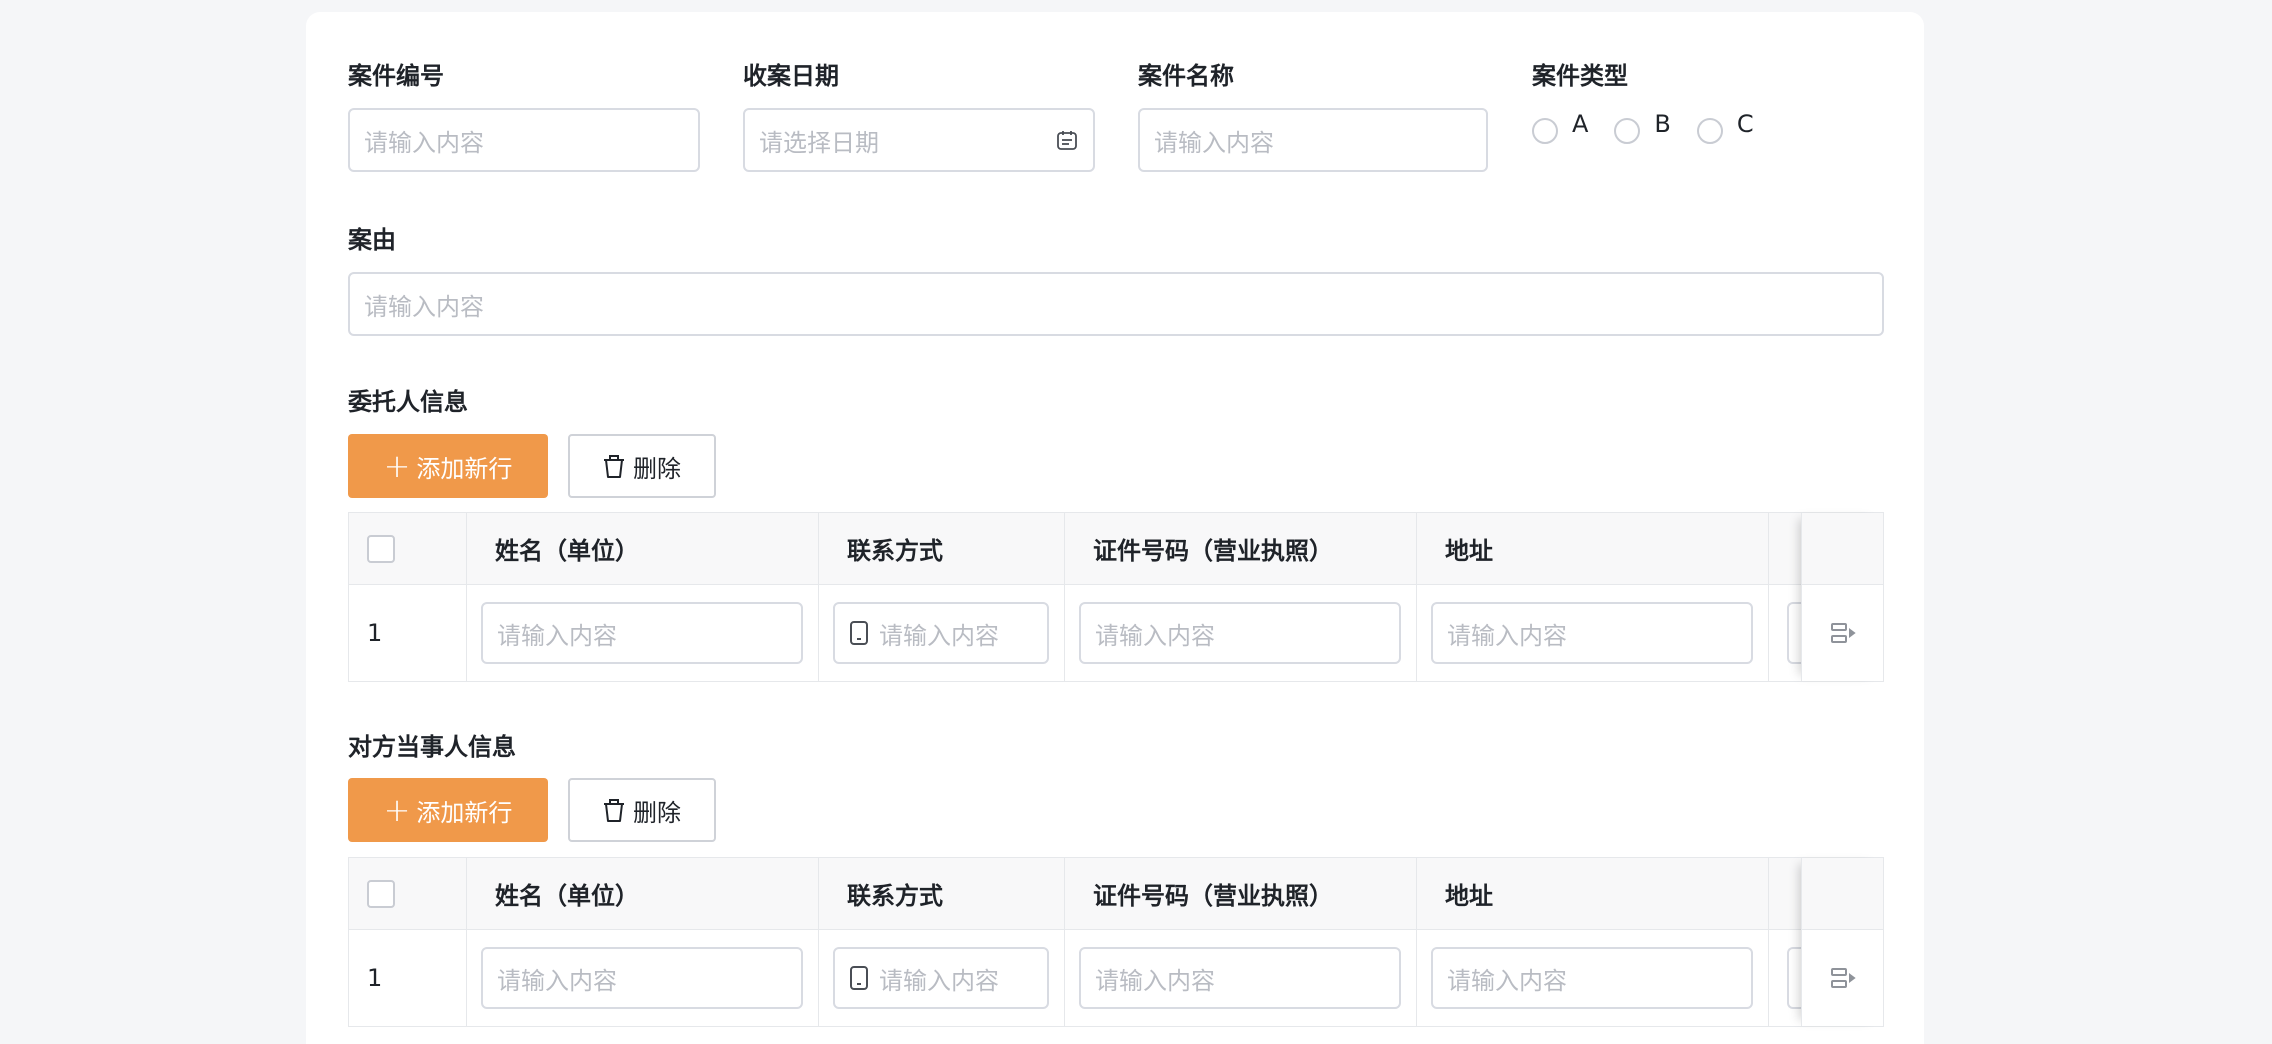 This screenshot has height=1044, width=2272. What do you see at coordinates (557, 635) in the screenshot?
I see `name-placeholder: 请输入内容` at bounding box center [557, 635].